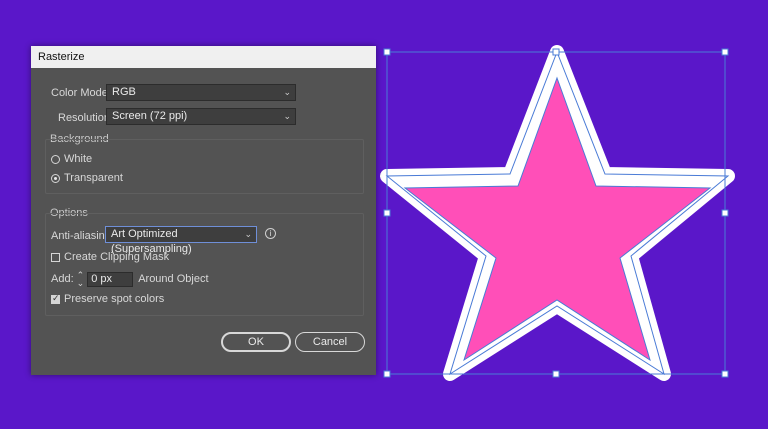 Image resolution: width=768 pixels, height=429 pixels. I want to click on create-clipping-mask-label: Create Clipping Mask, so click(117, 257).